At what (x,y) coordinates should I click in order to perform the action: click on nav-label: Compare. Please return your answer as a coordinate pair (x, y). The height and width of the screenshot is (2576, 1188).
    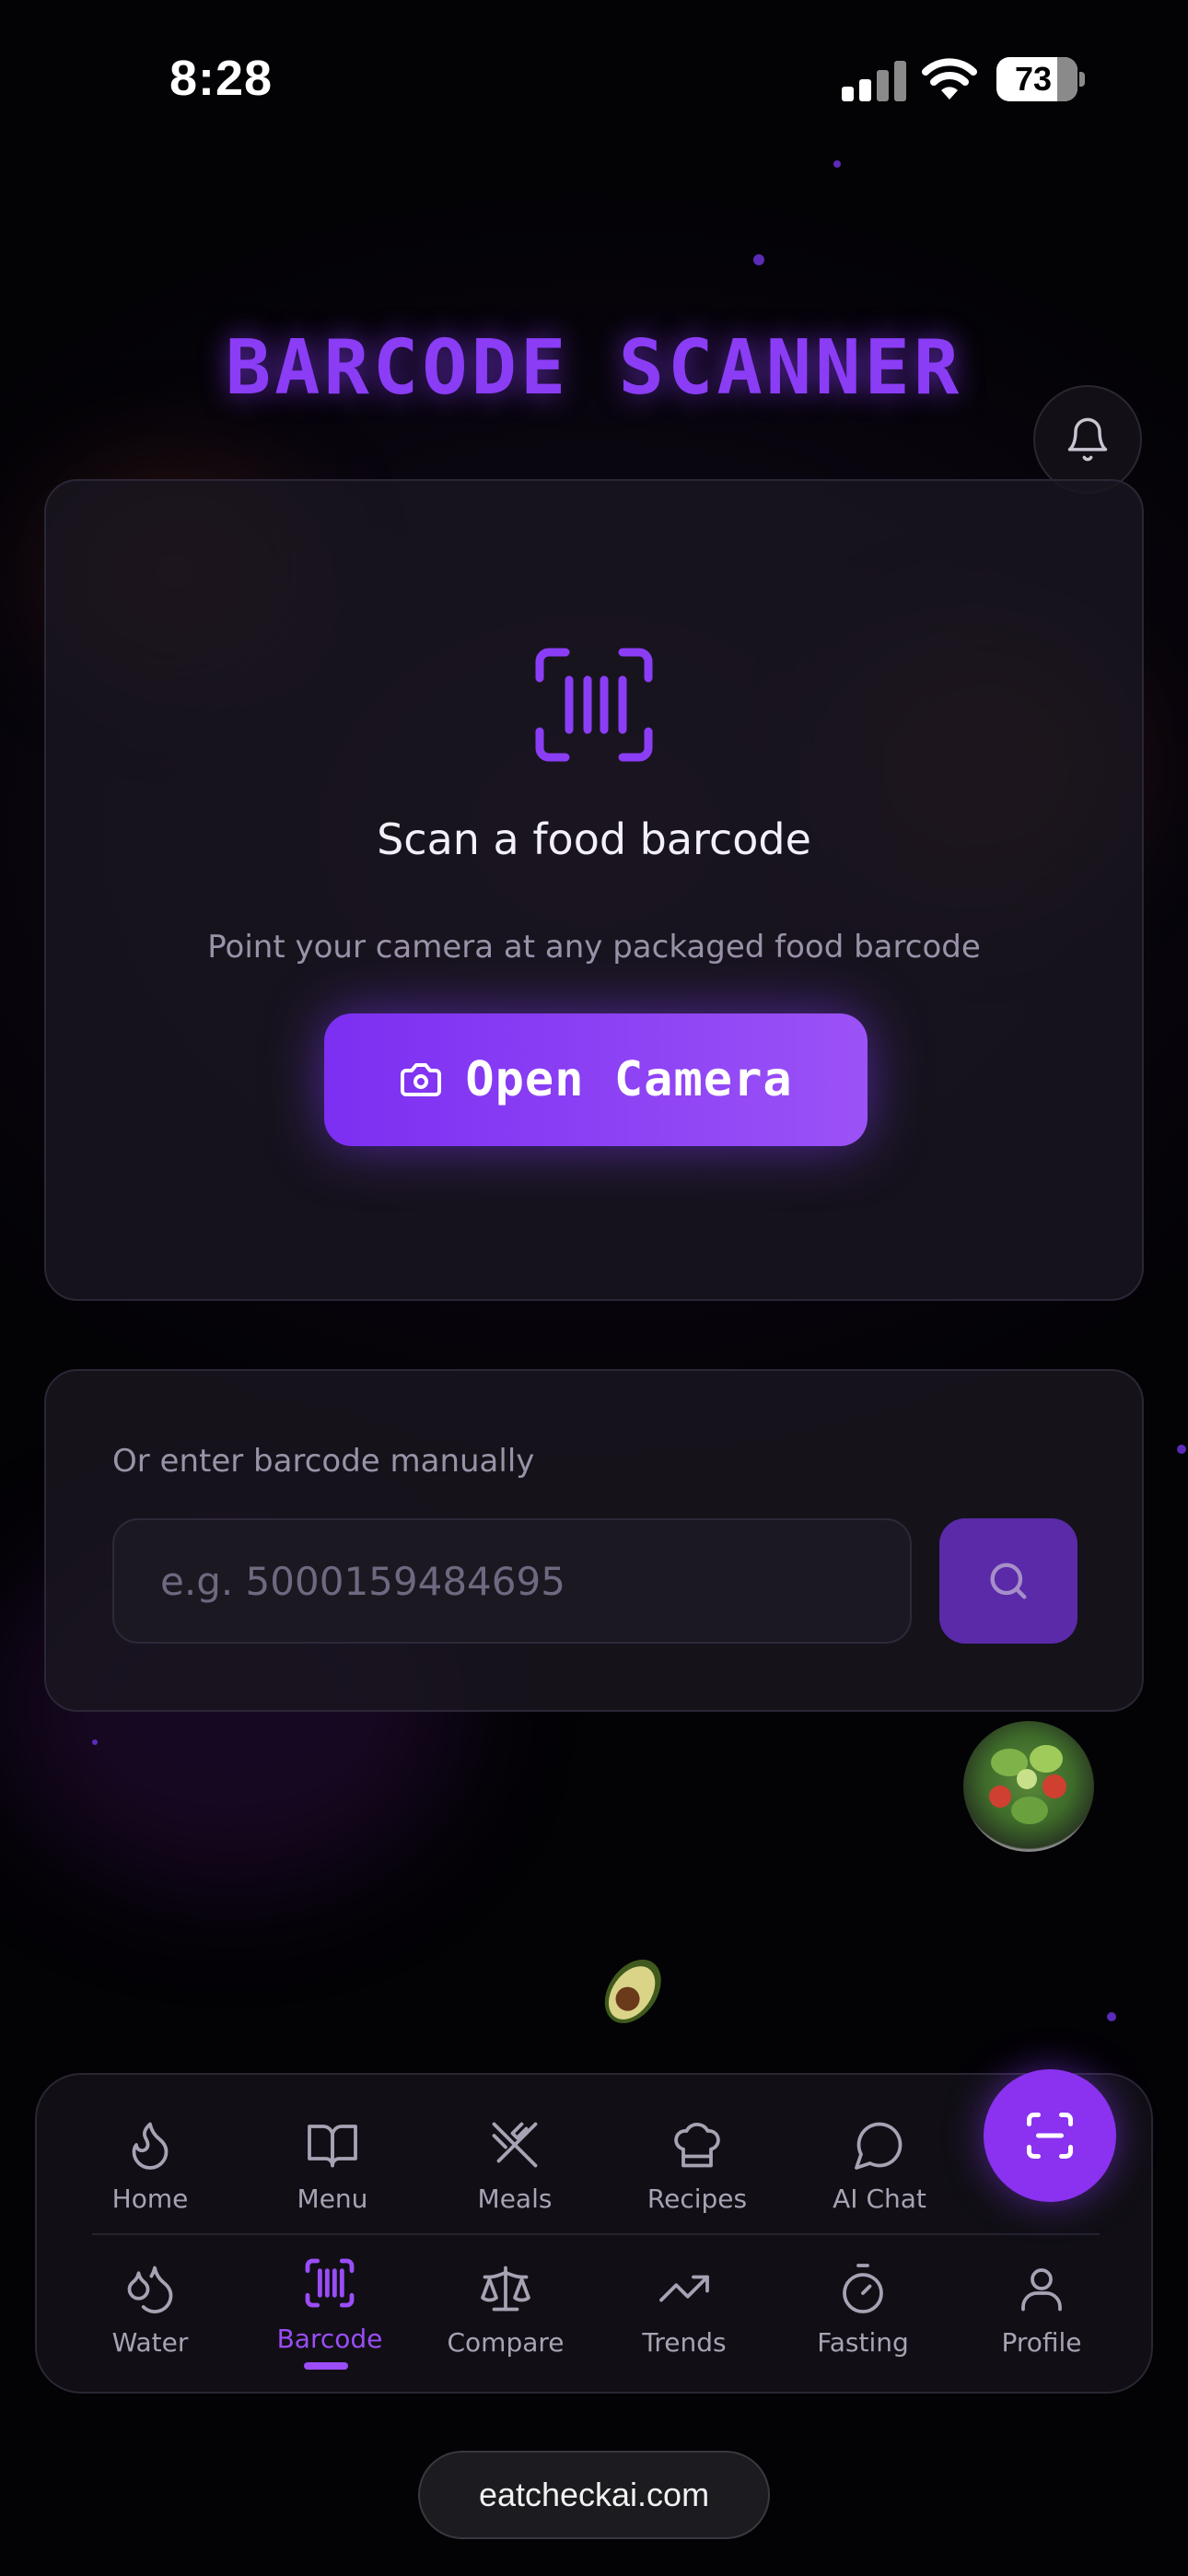
    Looking at the image, I should click on (506, 2342).